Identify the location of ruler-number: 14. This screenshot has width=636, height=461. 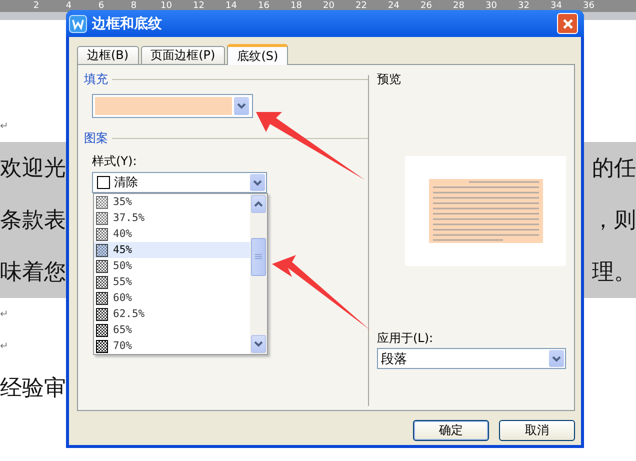
(231, 6).